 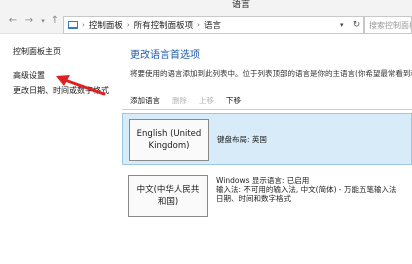 What do you see at coordinates (357, 25) in the screenshot?
I see `refresh-icon: ↻` at bounding box center [357, 25].